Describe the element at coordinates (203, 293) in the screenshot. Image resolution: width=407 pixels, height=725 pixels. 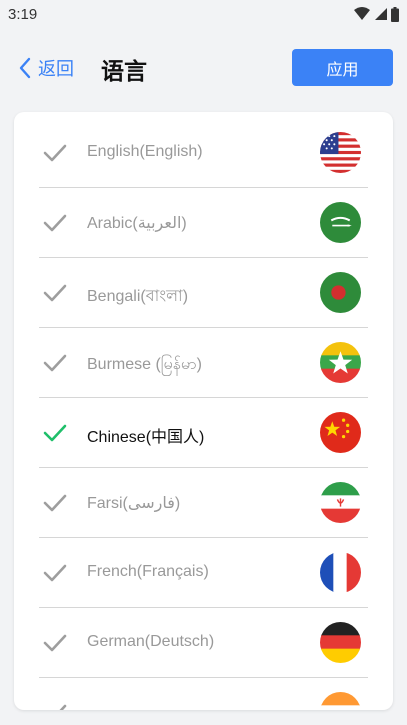
I see `language-item: Bengali(বাংলা)` at that location.